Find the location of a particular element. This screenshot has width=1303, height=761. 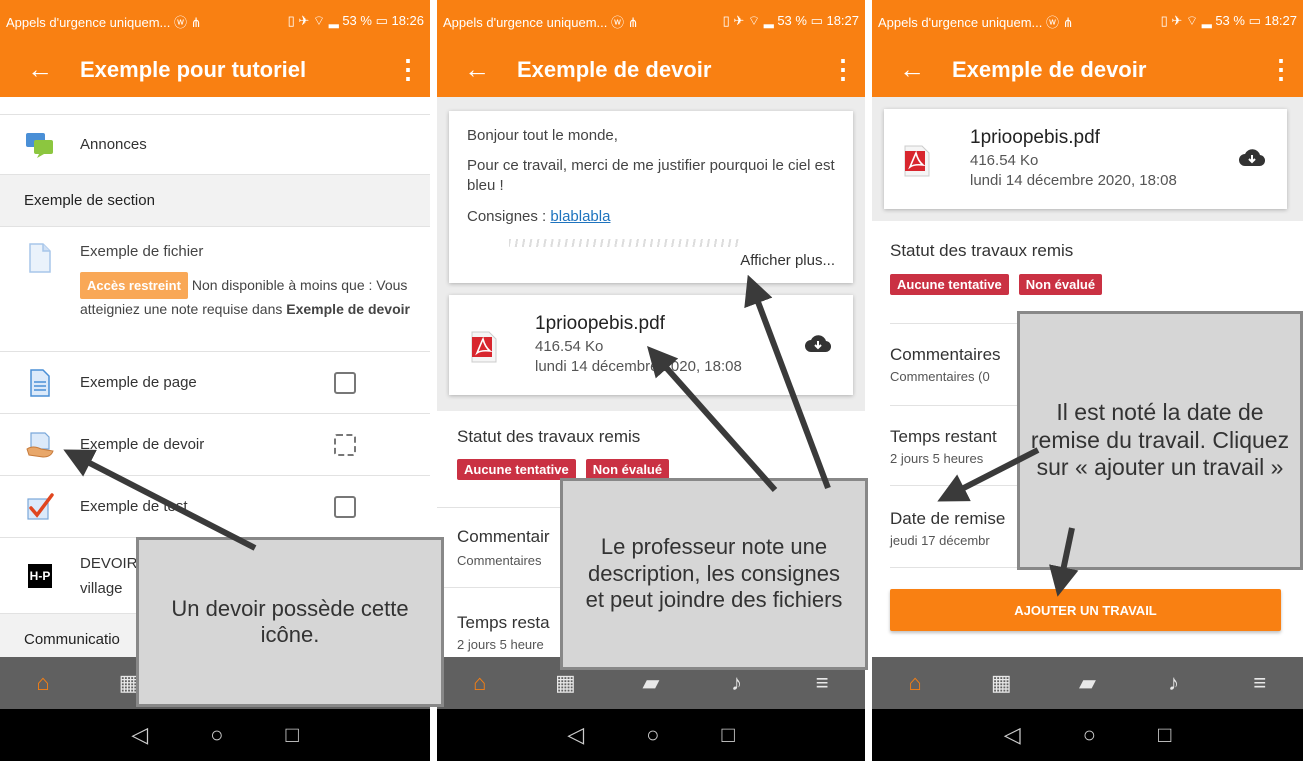

list-item-annonces: Annonces is located at coordinates (215, 145).